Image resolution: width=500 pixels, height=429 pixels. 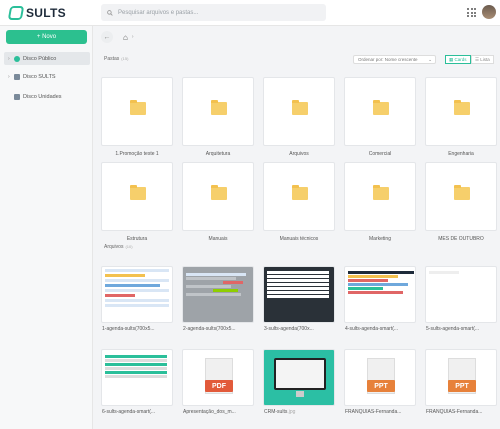 I want to click on folder-card: Marketing, so click(x=380, y=202).